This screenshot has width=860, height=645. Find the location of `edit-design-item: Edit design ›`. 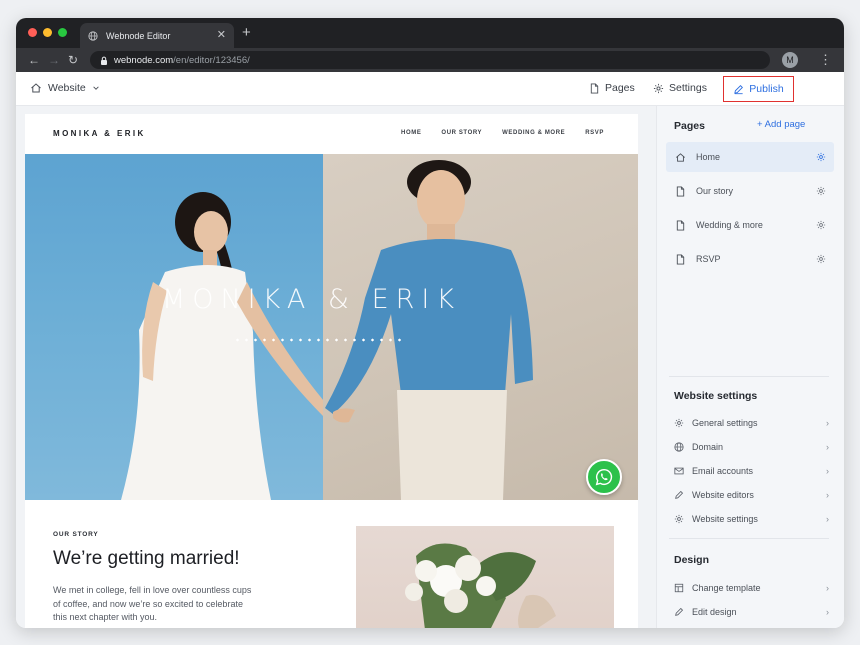

edit-design-item: Edit design › is located at coordinates (751, 612).